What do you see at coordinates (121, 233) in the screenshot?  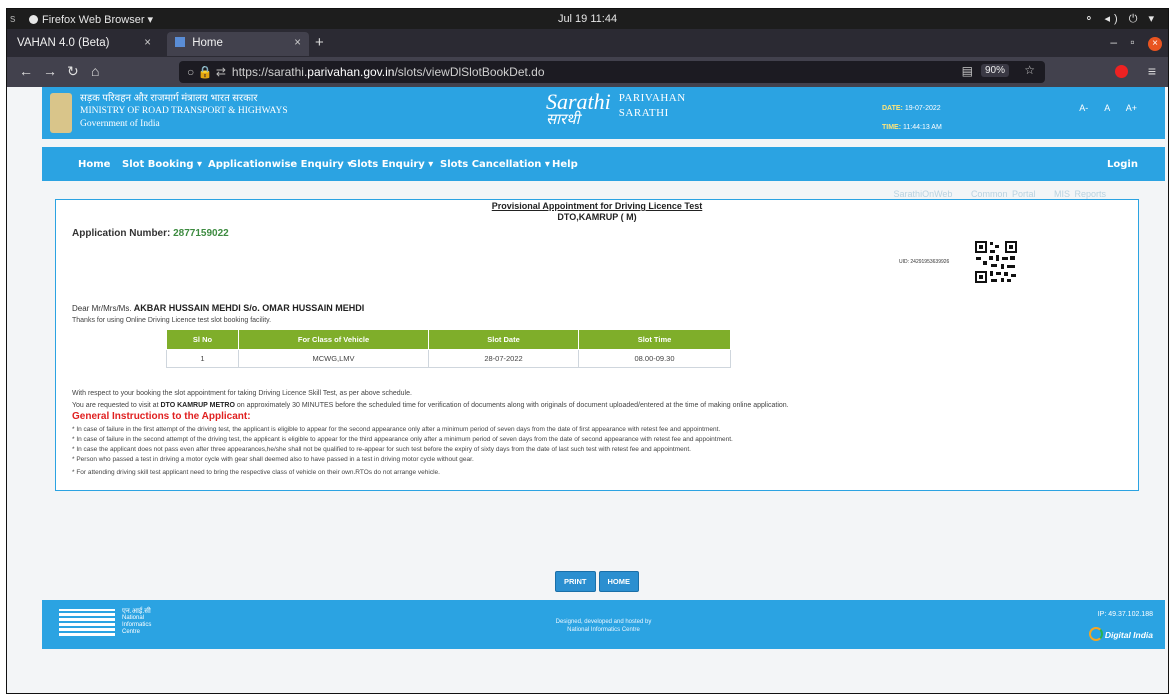 I see `application-number-label: Application Number:` at bounding box center [121, 233].